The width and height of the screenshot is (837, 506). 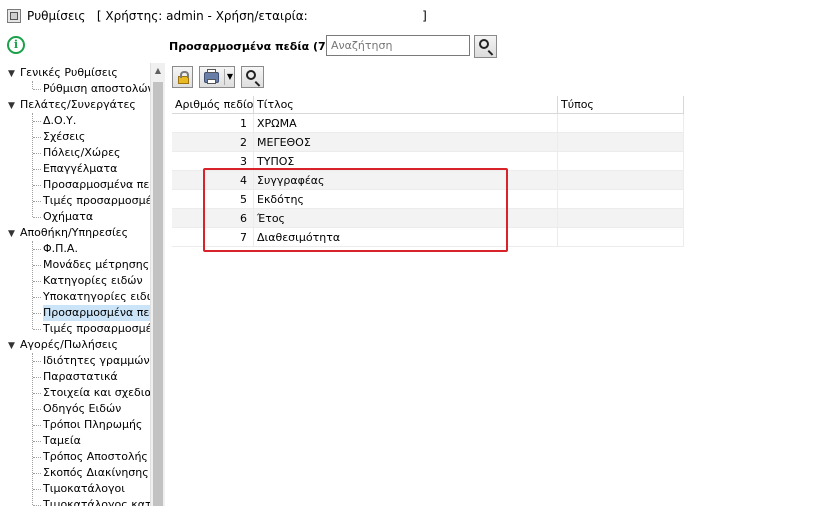 I want to click on tree-item: Ιδιότητες γραμμών πα, so click(x=96, y=361).